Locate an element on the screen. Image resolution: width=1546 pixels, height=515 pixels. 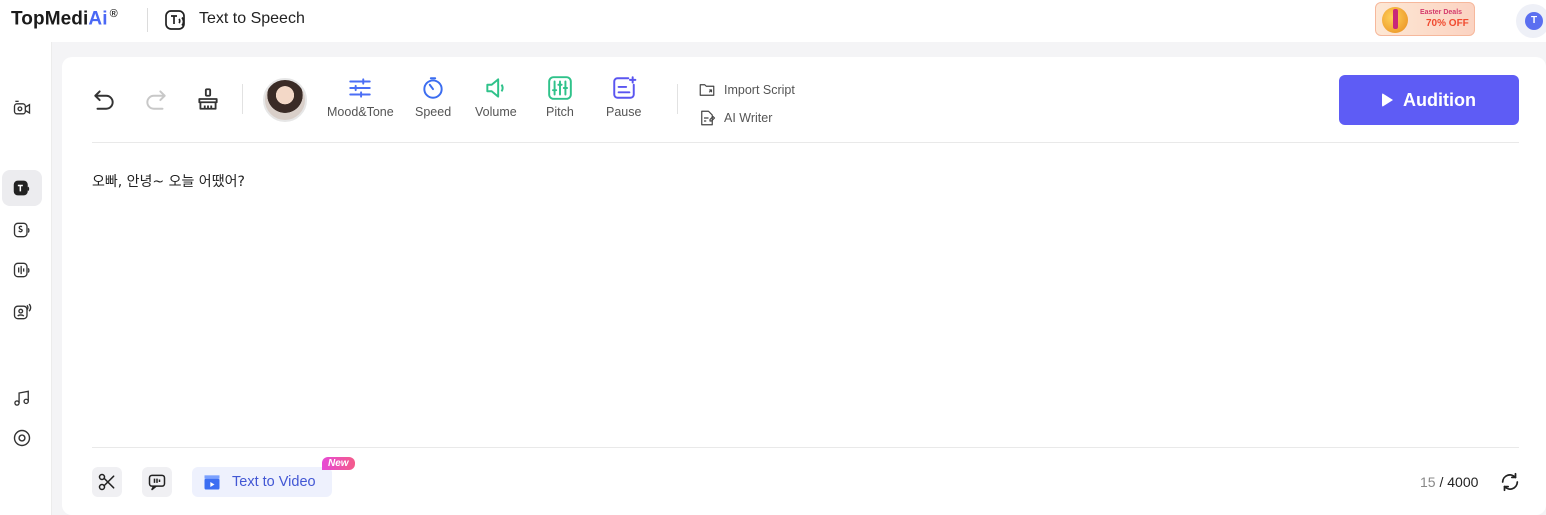
undo-icon is located at coordinates (104, 100).